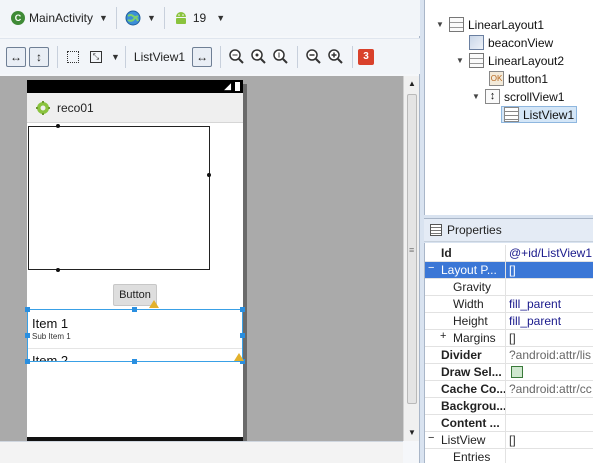 The height and width of the screenshot is (463, 593). I want to click on property-value: ?android:attr/cc, so click(551, 389).